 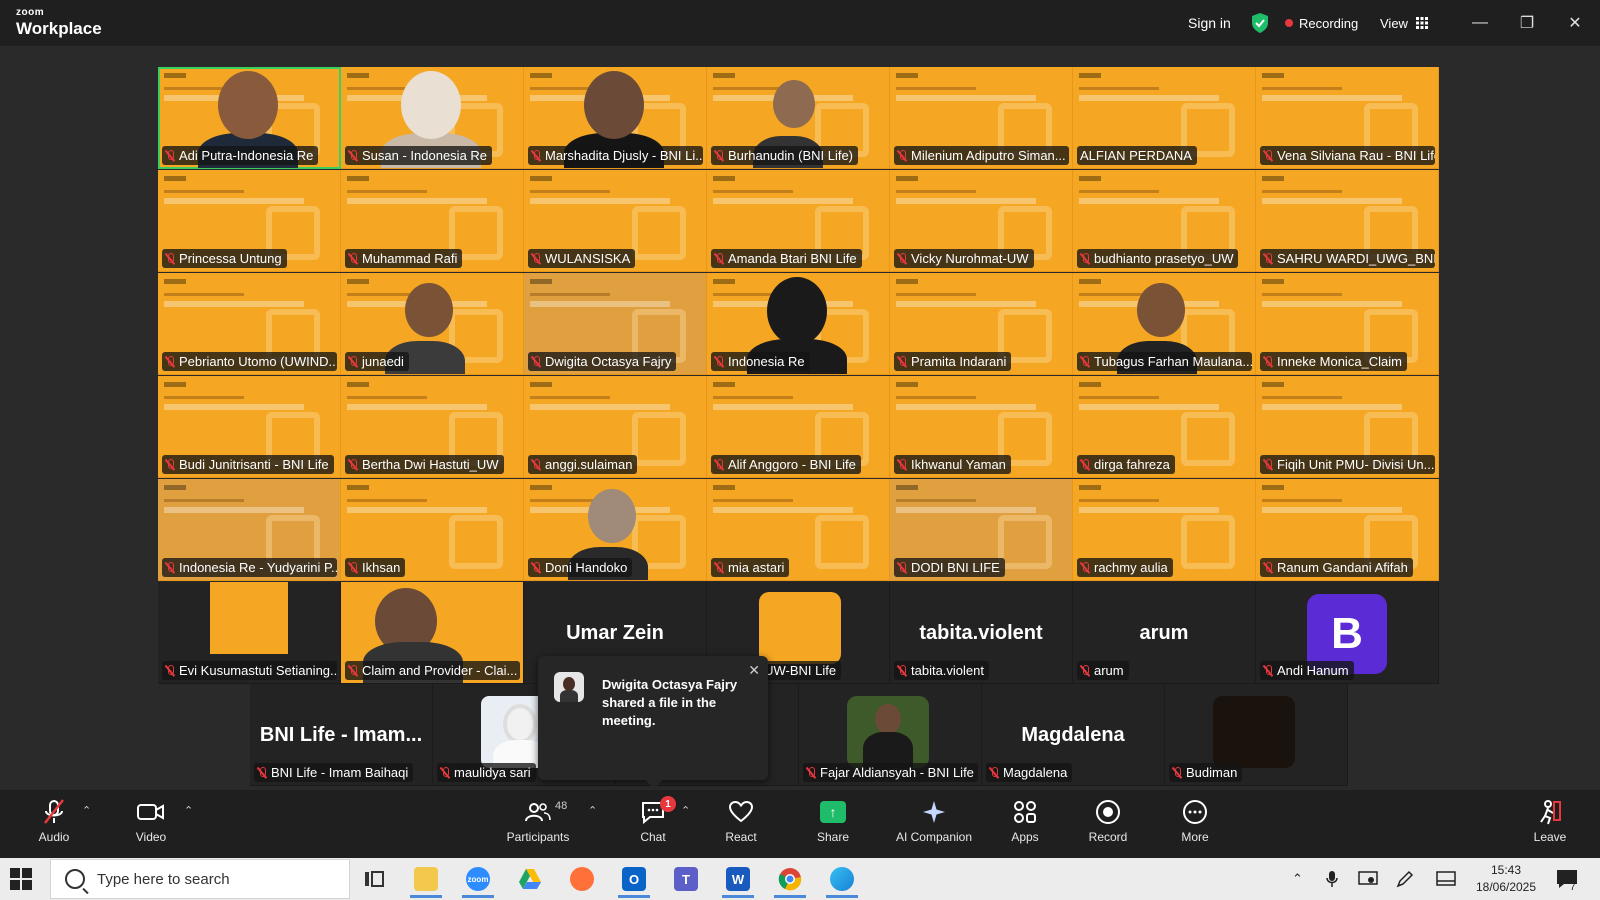 What do you see at coordinates (1164, 221) in the screenshot?
I see `participant-tile: budhianto prasetyo_UW` at bounding box center [1164, 221].